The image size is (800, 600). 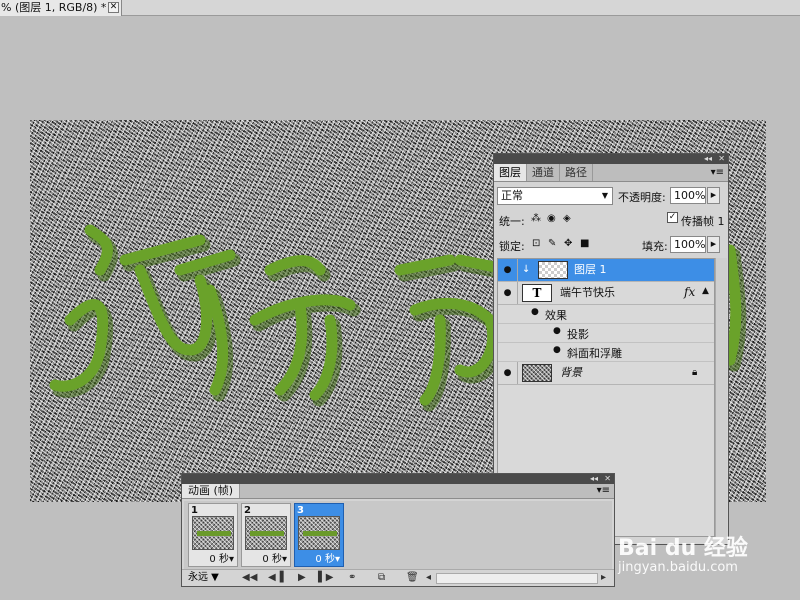 I want to click on frame-1: 1 0 秒▾, so click(x=213, y=535).